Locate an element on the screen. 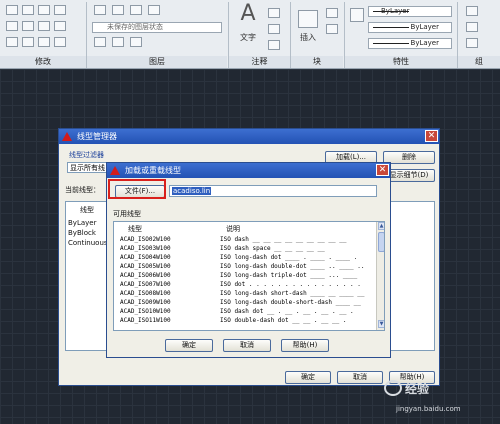 This screenshot has width=500, height=424. table-icon is located at coordinates (274, 45).